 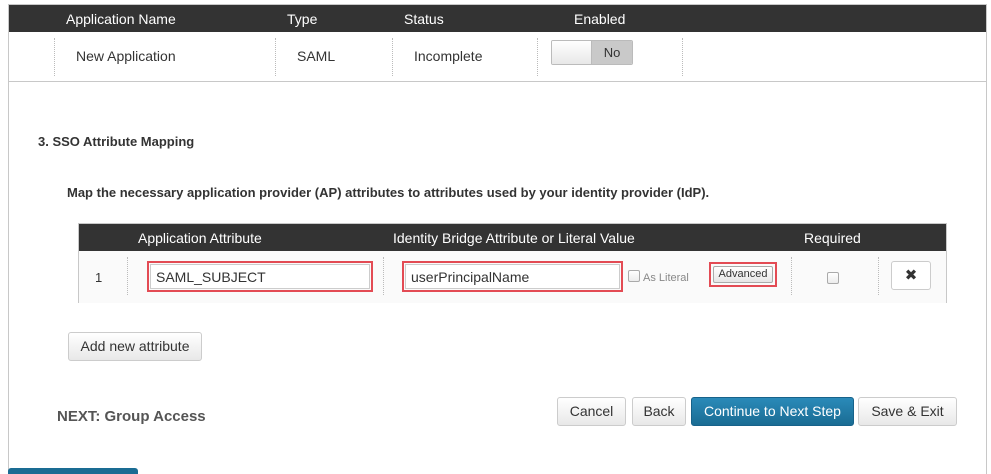 I want to click on header-application-name: Application Name, so click(x=121, y=19).